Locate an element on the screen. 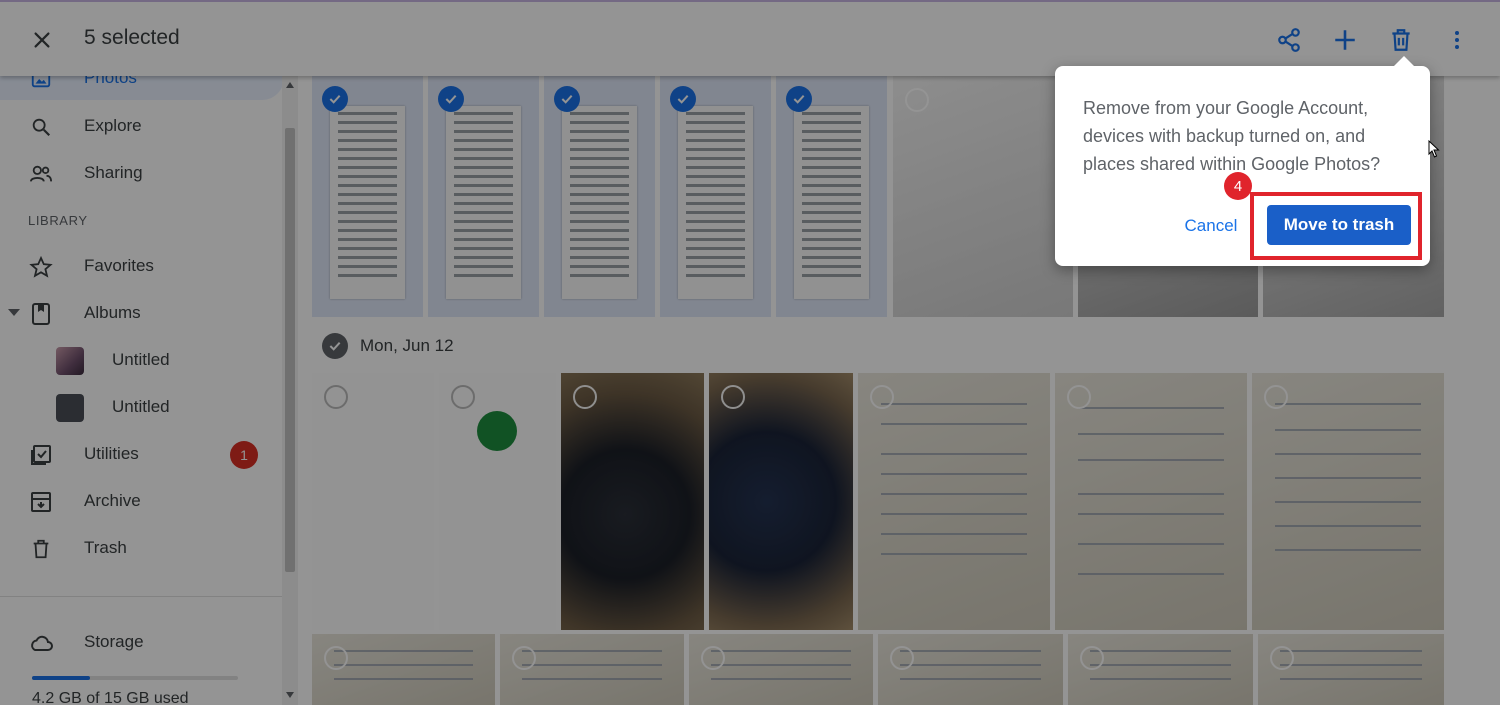 The width and height of the screenshot is (1500, 705). sidebar-item-label: Archive is located at coordinates (112, 500).